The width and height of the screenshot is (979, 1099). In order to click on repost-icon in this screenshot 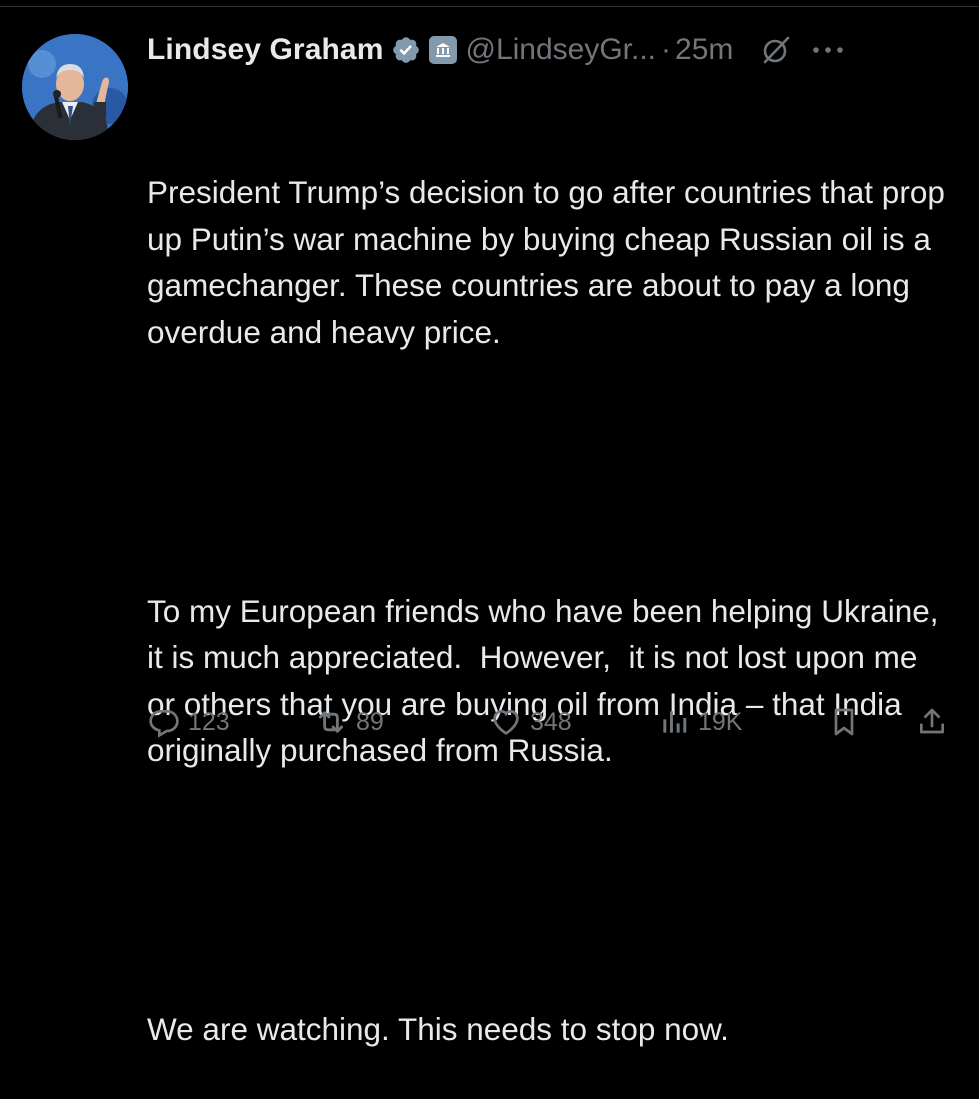, I will do `click(331, 722)`.